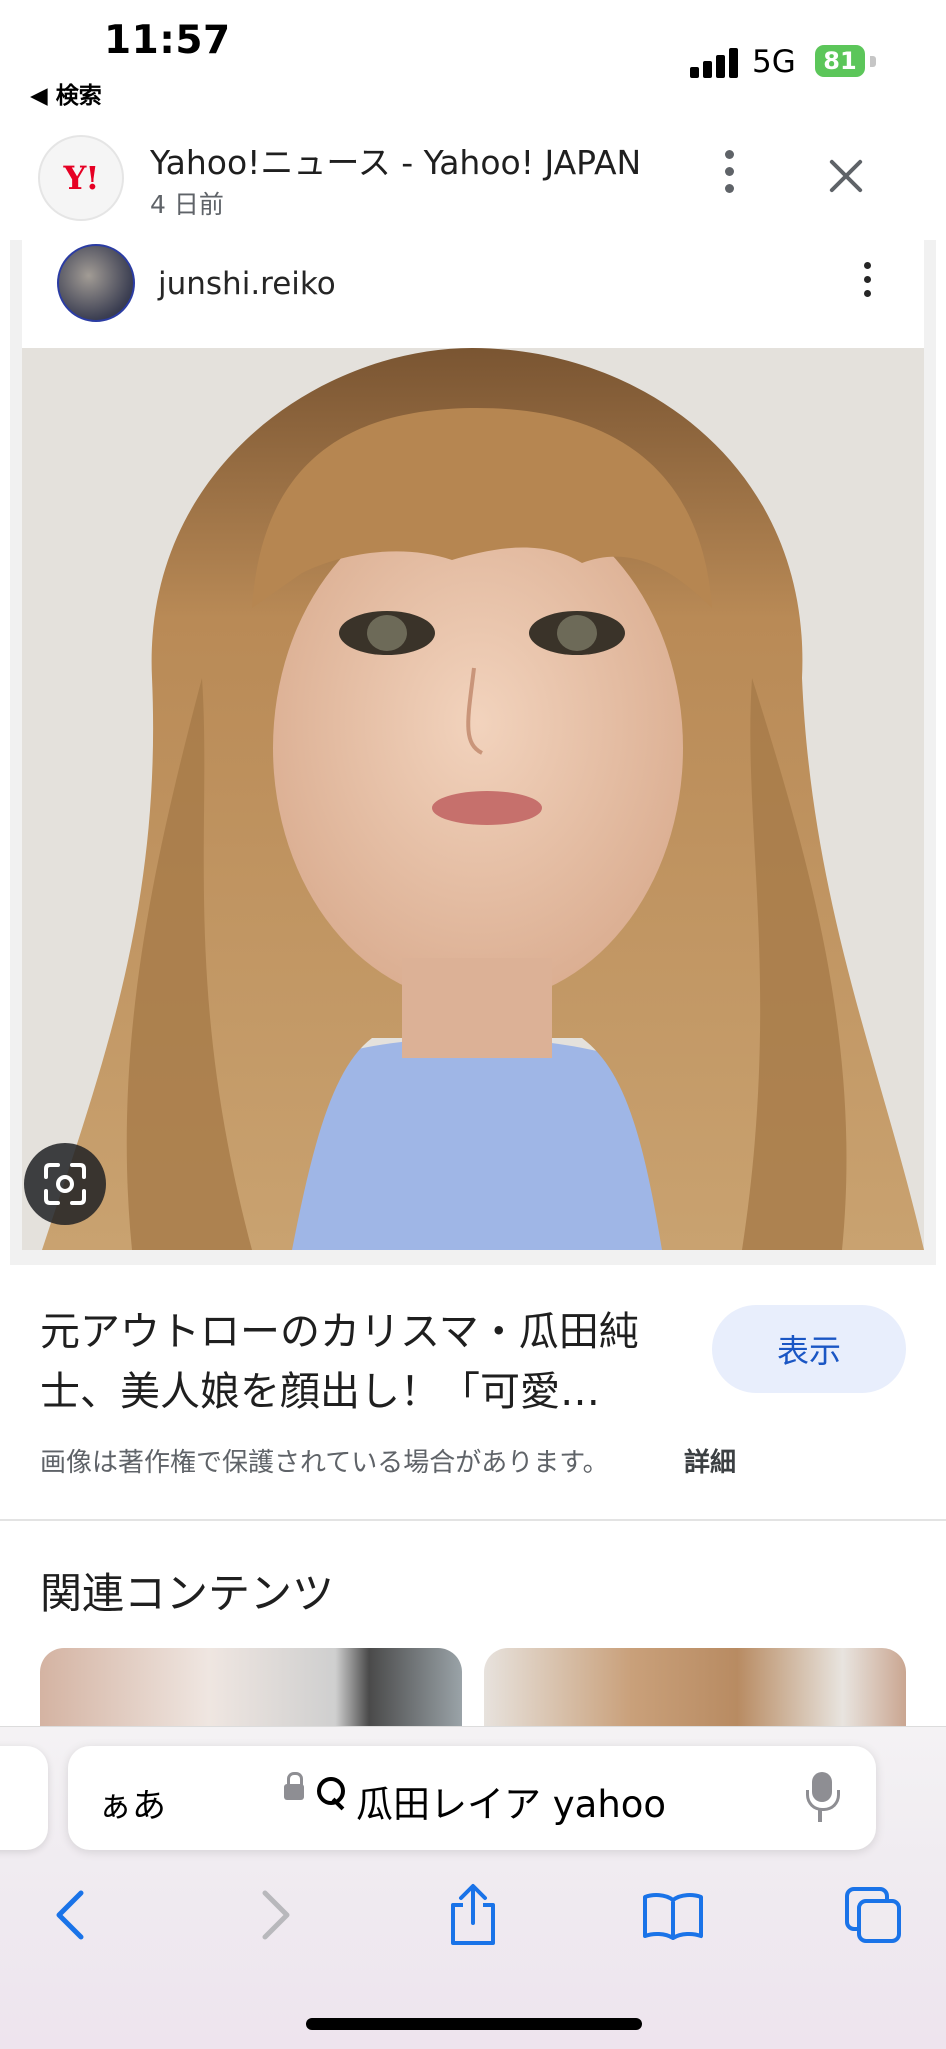  I want to click on view-button: 表示, so click(809, 1349).